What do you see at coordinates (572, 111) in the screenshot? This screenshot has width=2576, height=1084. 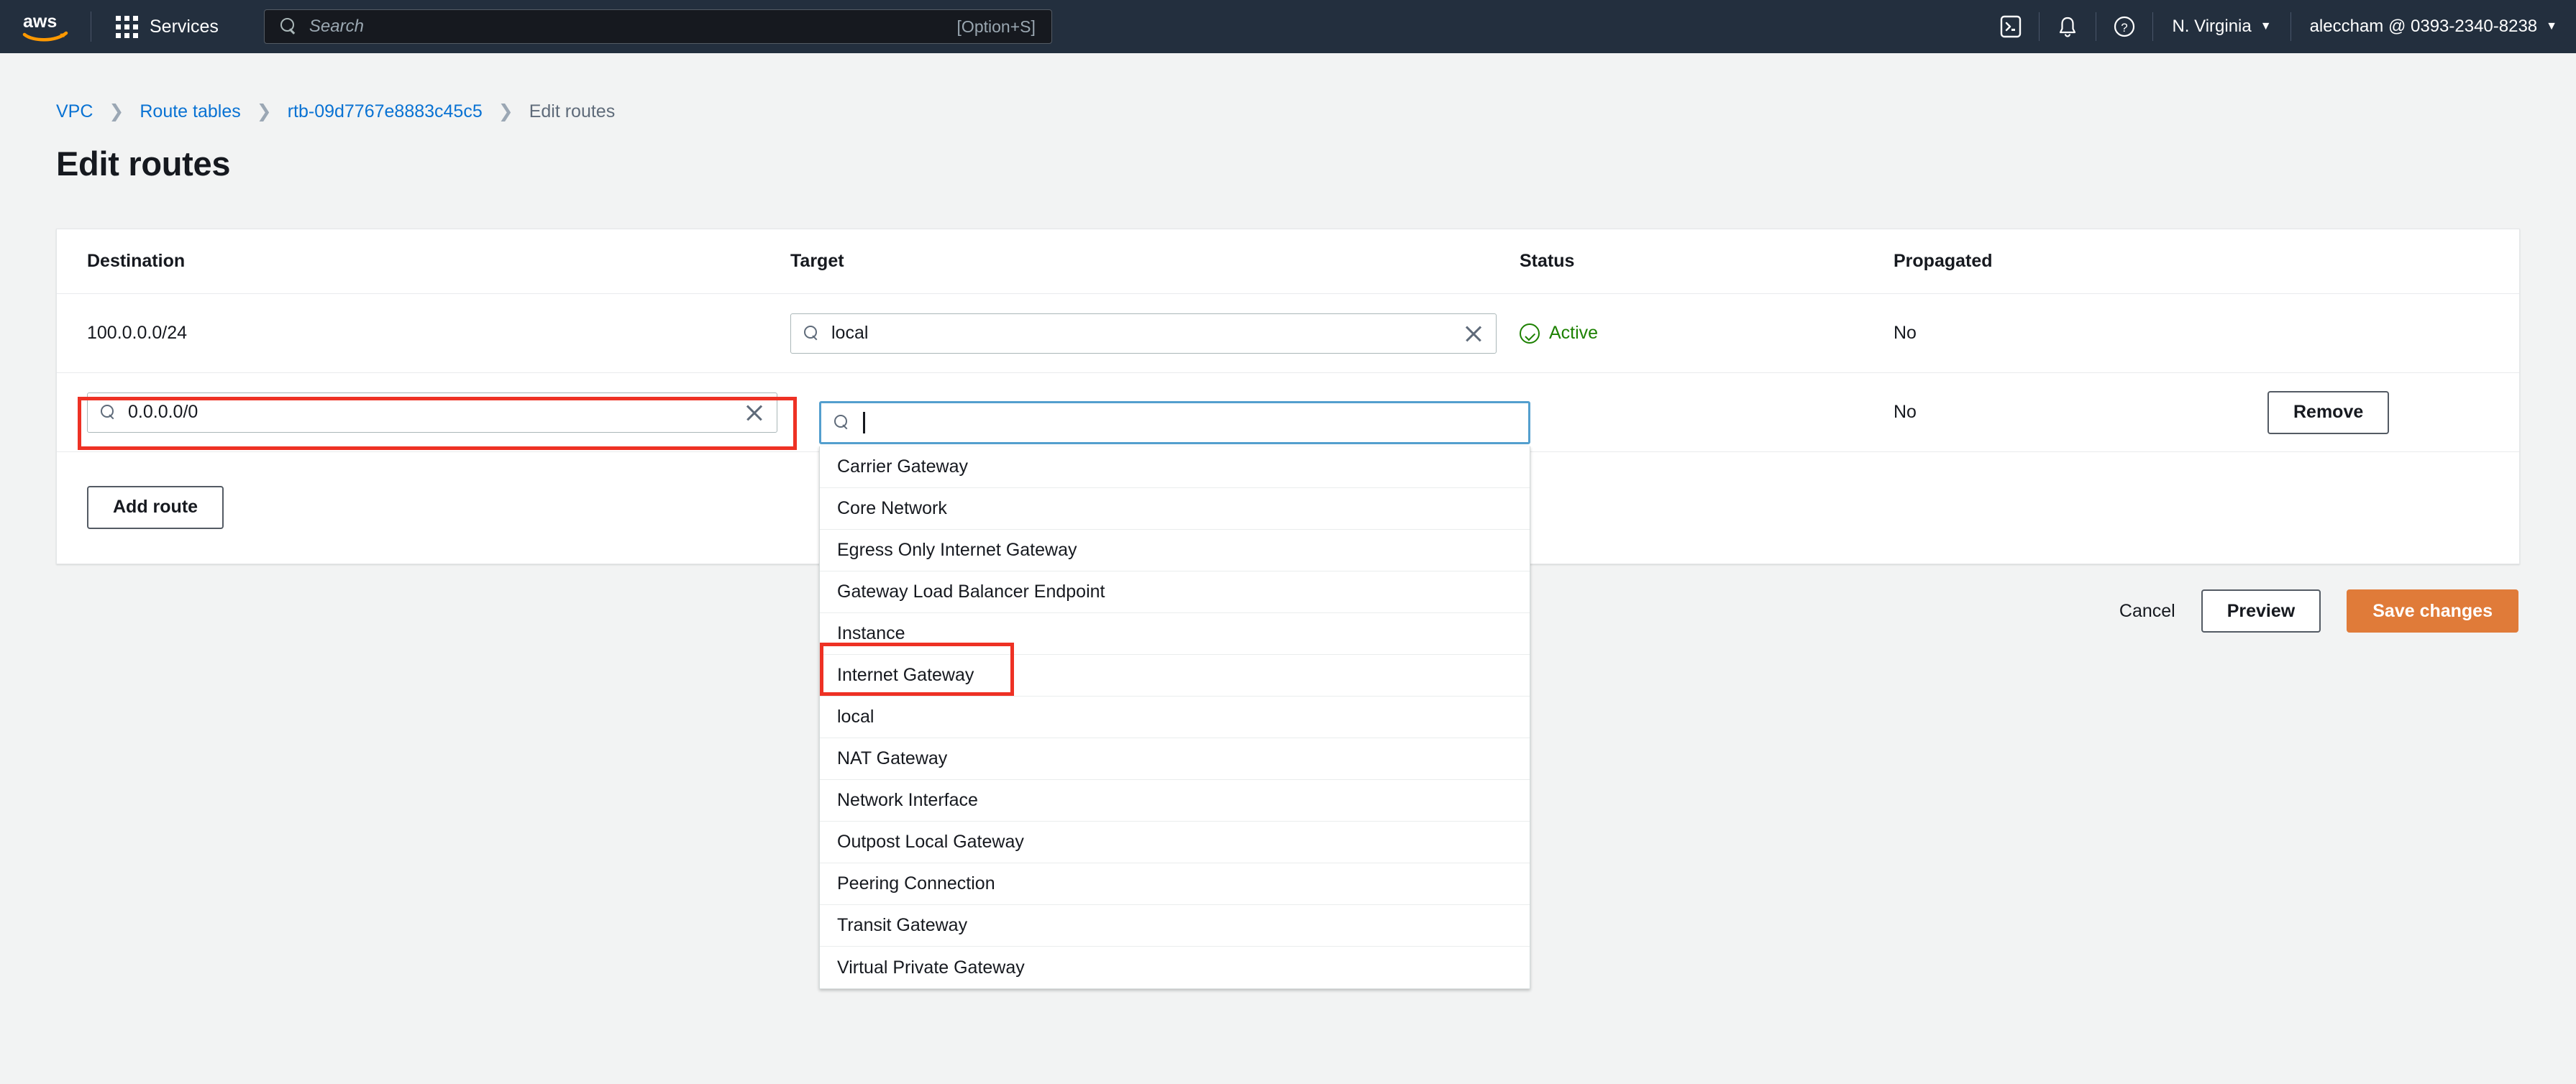 I see `breadcrumb-item-edit-routes: Edit routes` at bounding box center [572, 111].